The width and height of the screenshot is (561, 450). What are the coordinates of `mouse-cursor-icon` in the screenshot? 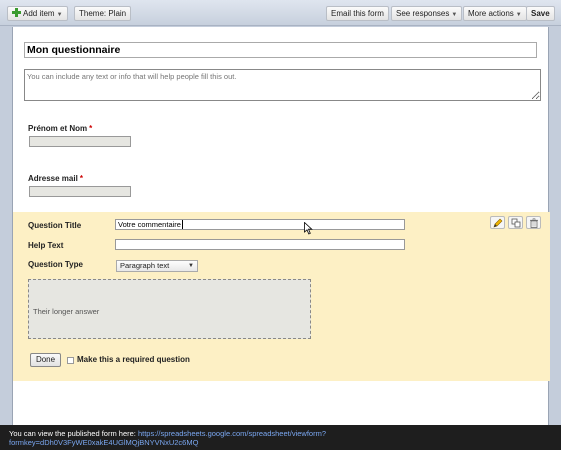 It's located at (308, 228).